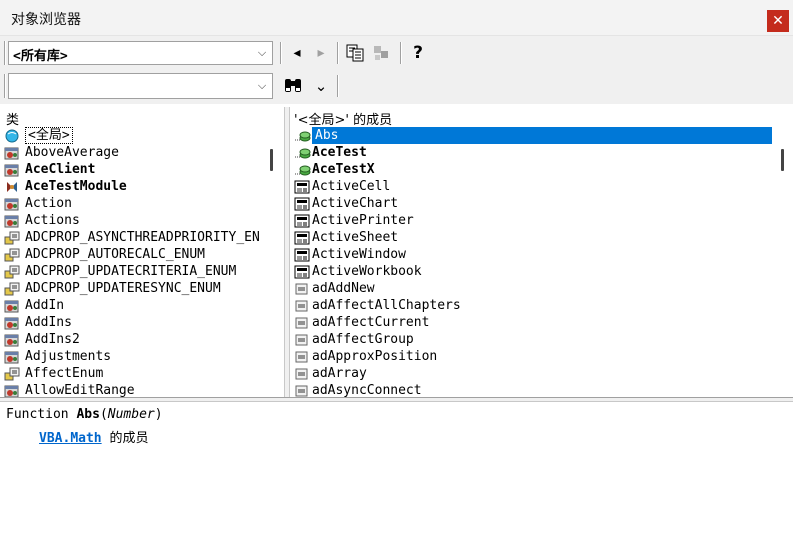 The width and height of the screenshot is (793, 547). What do you see at coordinates (533, 254) in the screenshot?
I see `list-item: ActiveWindow` at bounding box center [533, 254].